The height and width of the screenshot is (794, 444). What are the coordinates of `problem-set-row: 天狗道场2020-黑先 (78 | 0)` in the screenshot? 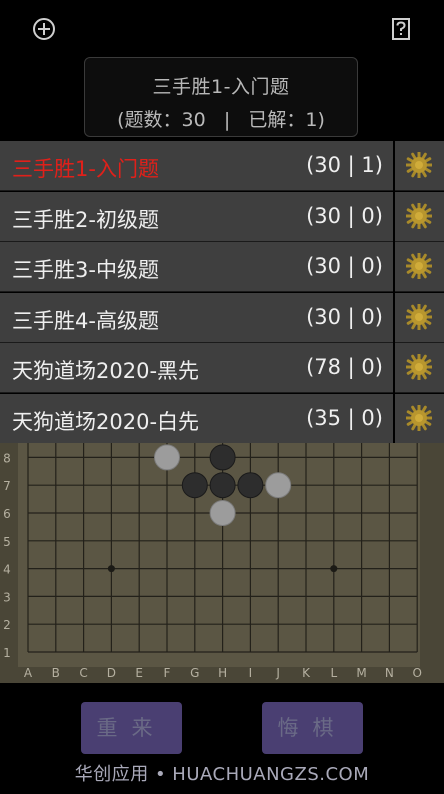 It's located at (222, 368).